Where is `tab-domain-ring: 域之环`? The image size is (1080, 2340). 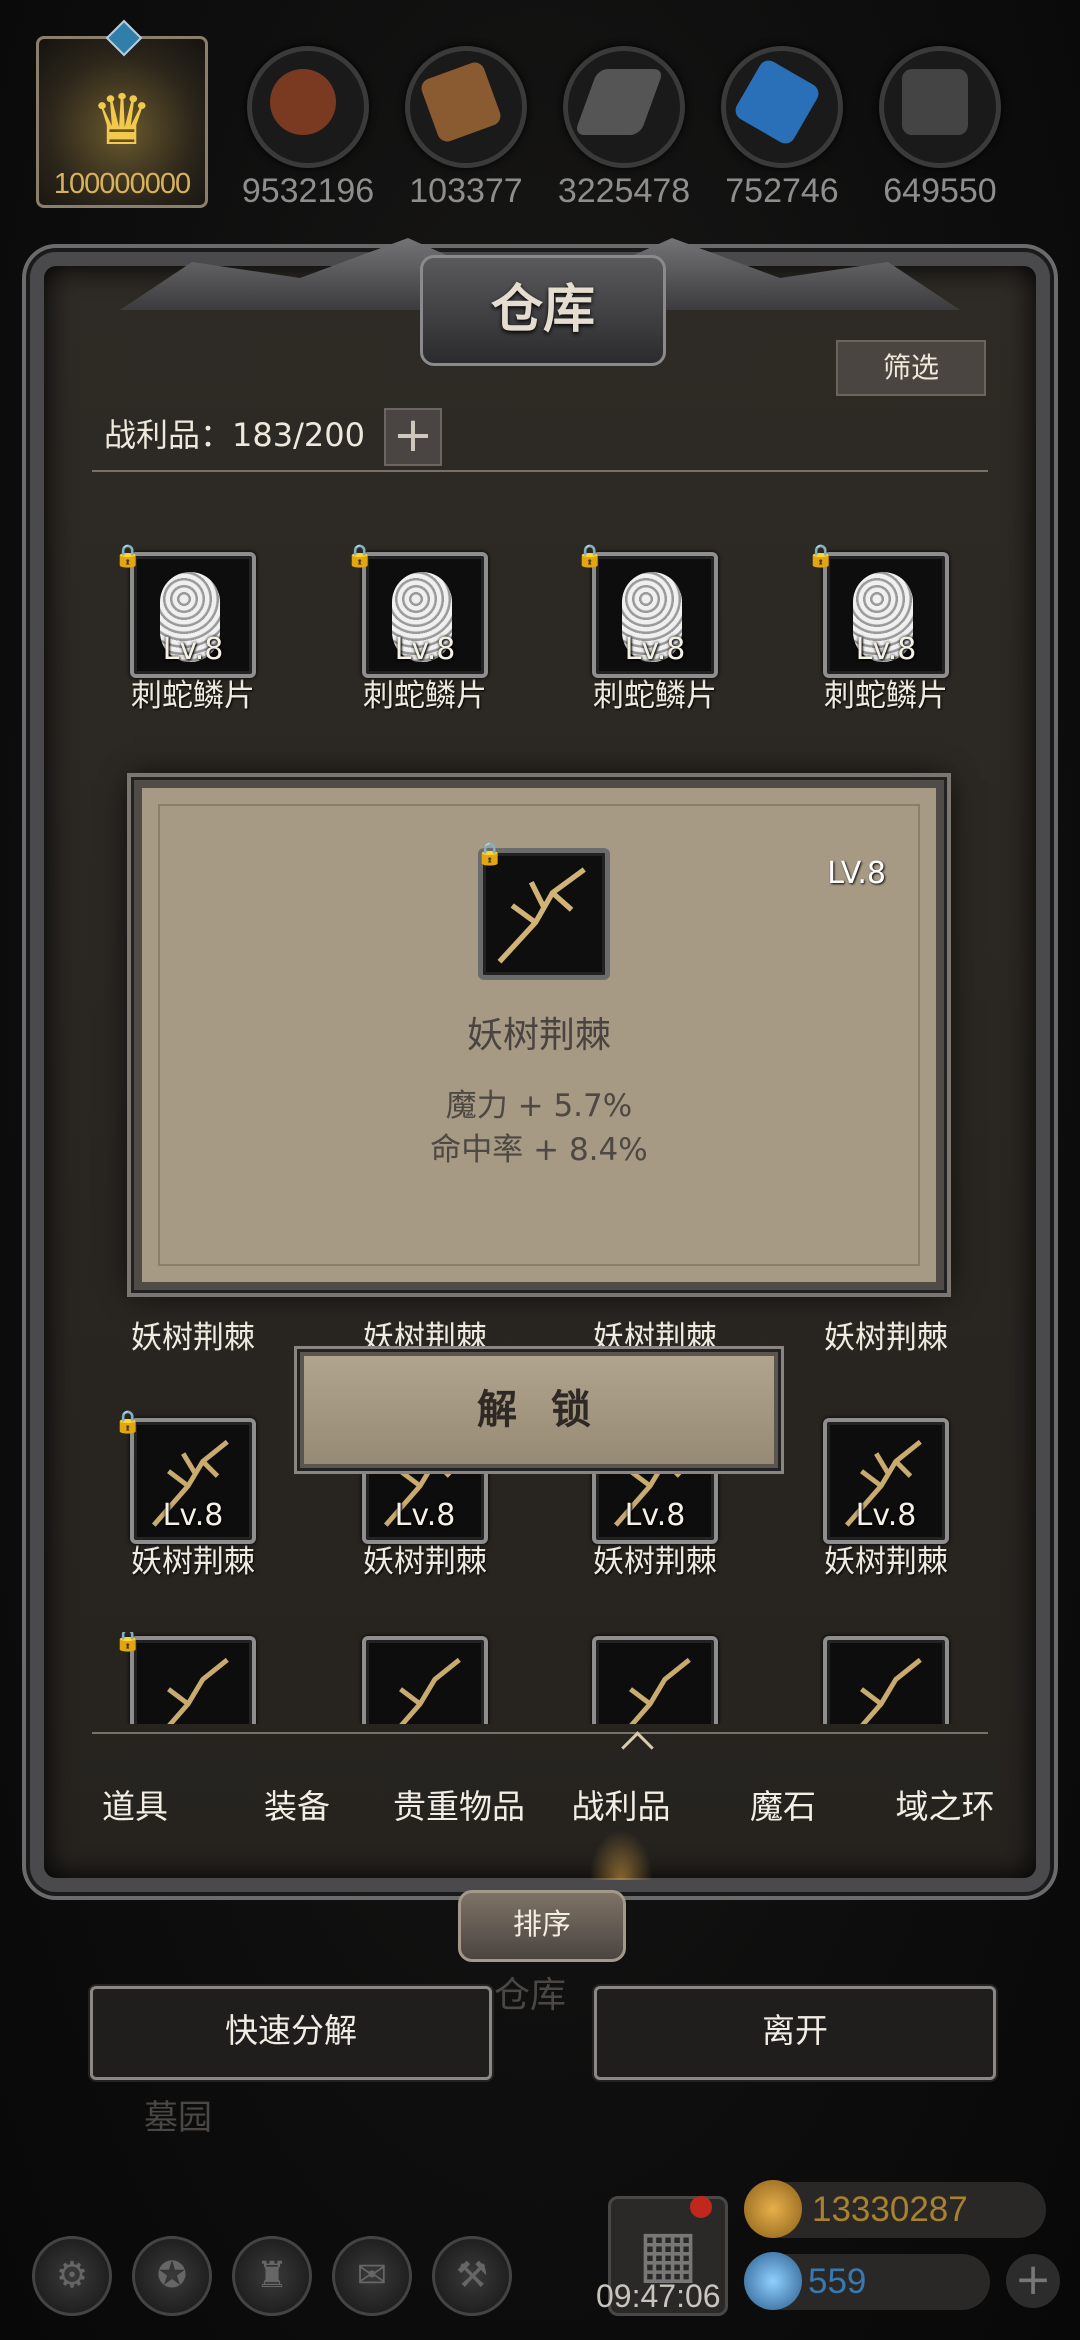 tab-domain-ring: 域之环 is located at coordinates (945, 1810).